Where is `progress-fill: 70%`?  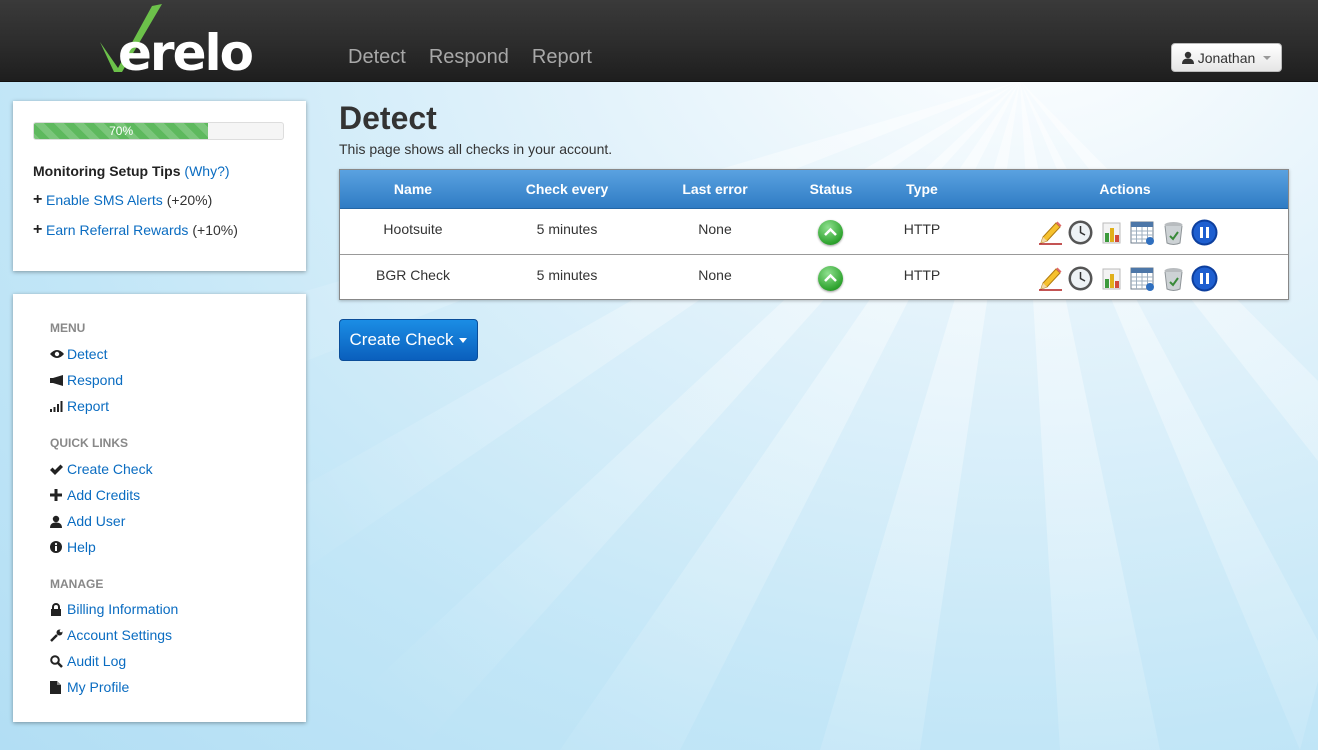
progress-fill: 70% is located at coordinates (121, 131).